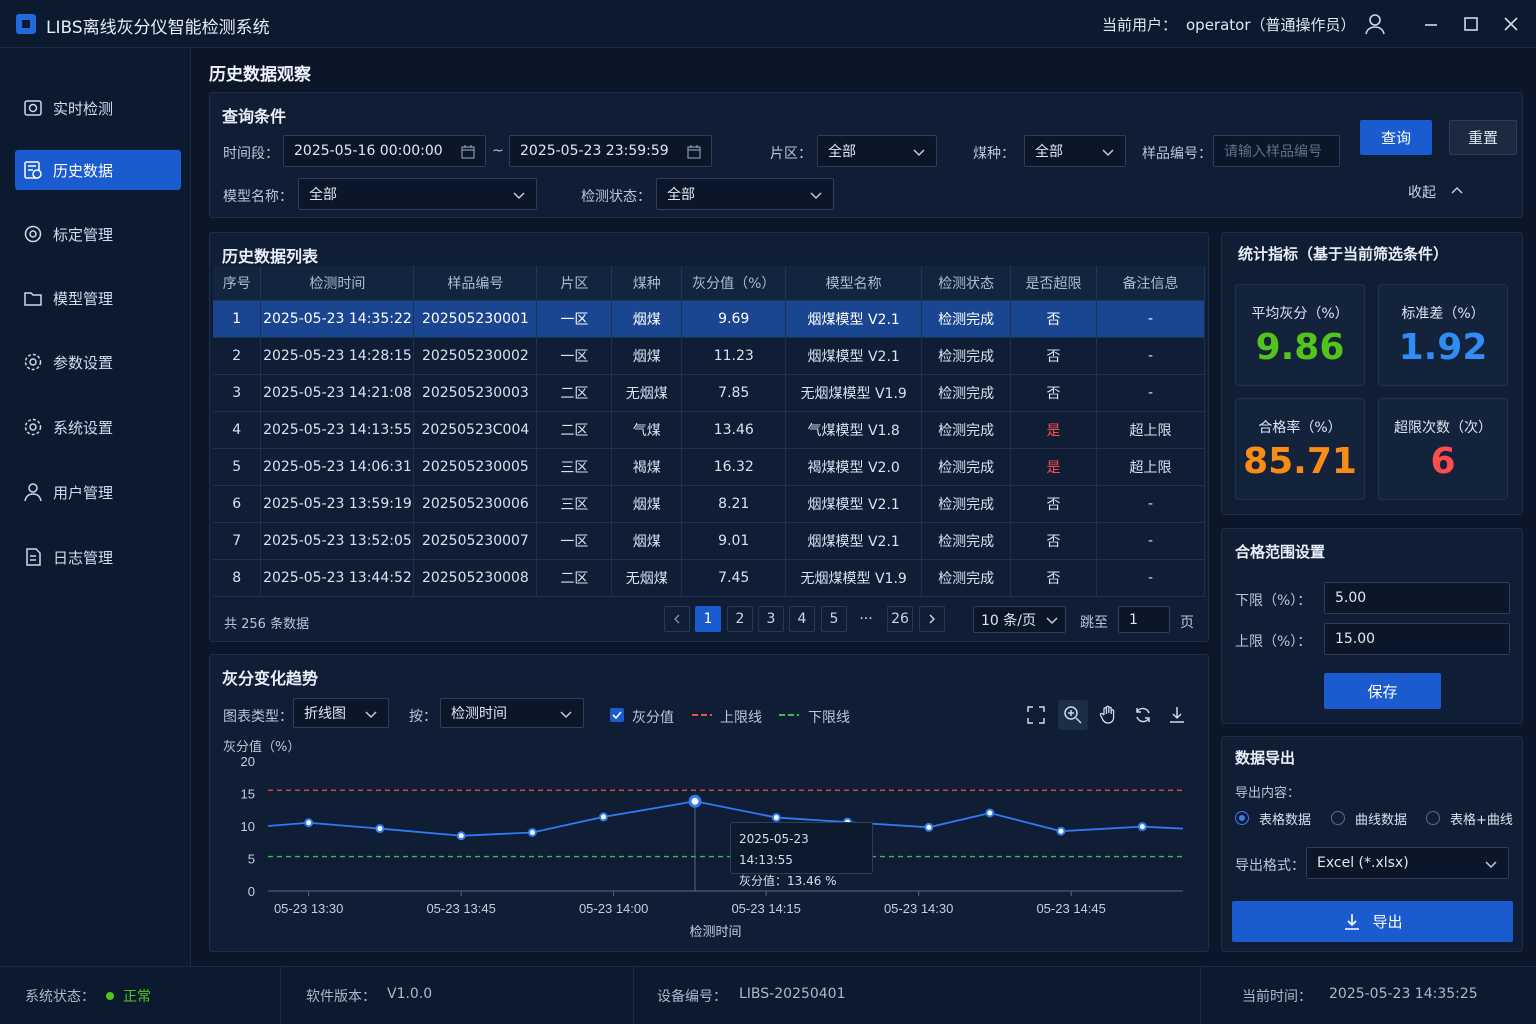 The height and width of the screenshot is (1024, 1536). I want to click on page-button: 26, so click(900, 619).